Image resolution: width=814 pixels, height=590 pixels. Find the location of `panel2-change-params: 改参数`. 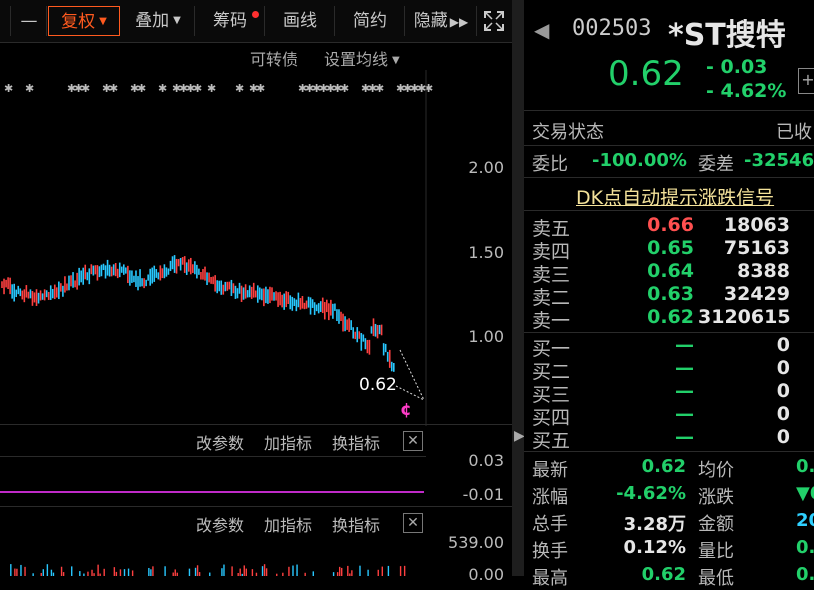

panel2-change-params: 改参数 is located at coordinates (220, 524).